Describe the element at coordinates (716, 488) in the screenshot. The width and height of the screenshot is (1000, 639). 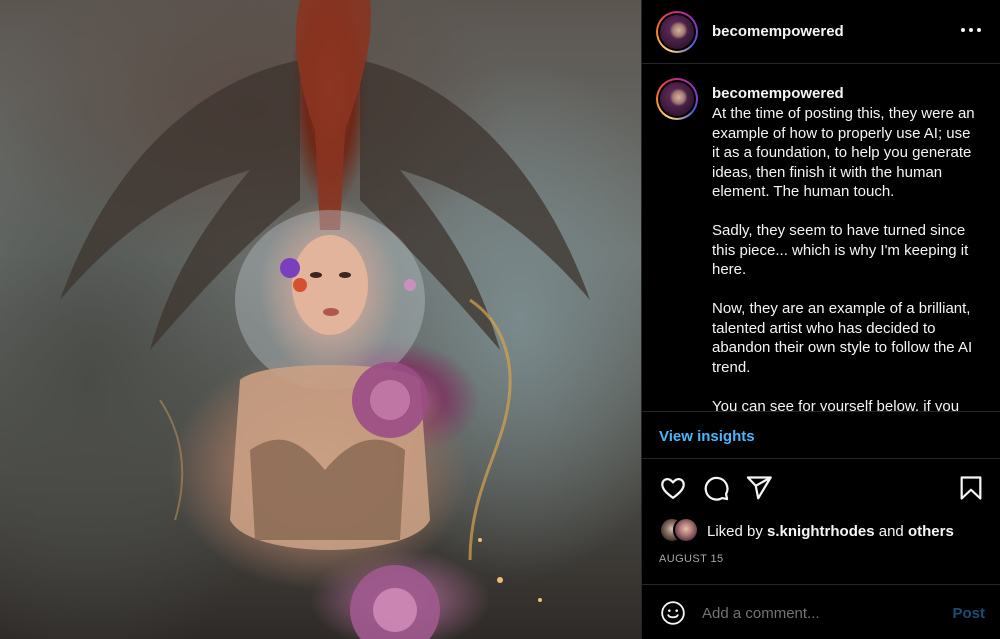
I see `comment-icon` at that location.